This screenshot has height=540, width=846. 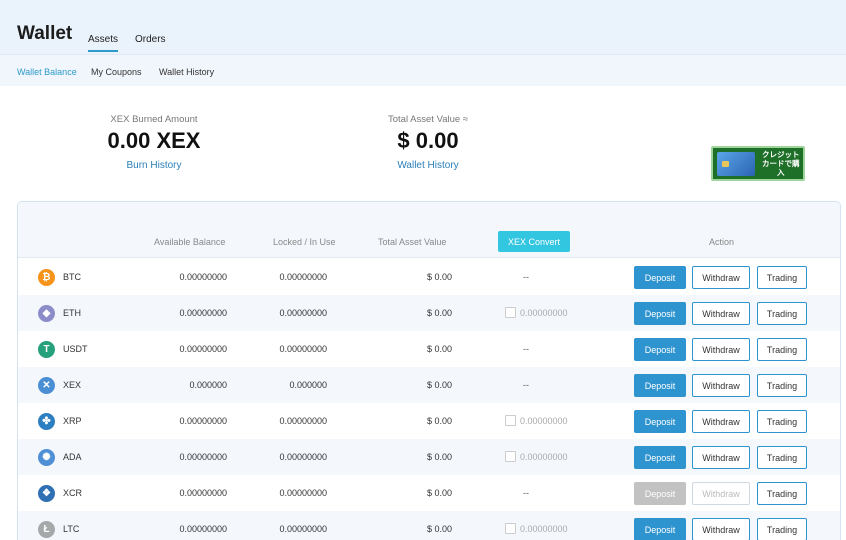 What do you see at coordinates (412, 242) in the screenshot?
I see `header-total-asset-value: Total Asset Value` at bounding box center [412, 242].